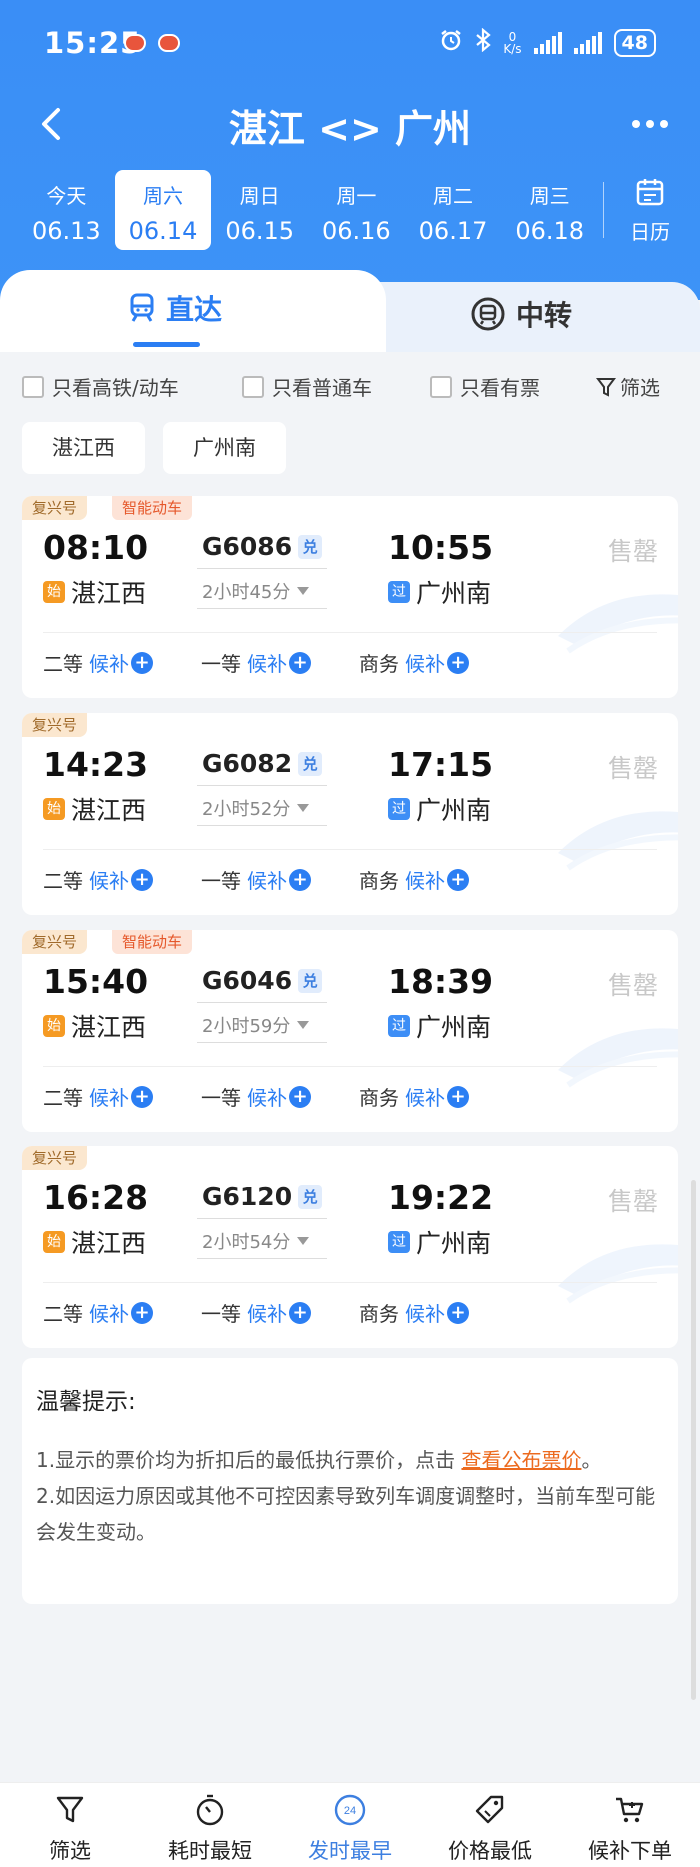 This screenshot has width=700, height=1867. What do you see at coordinates (618, 1274) in the screenshot?
I see `train-watermark-icon` at bounding box center [618, 1274].